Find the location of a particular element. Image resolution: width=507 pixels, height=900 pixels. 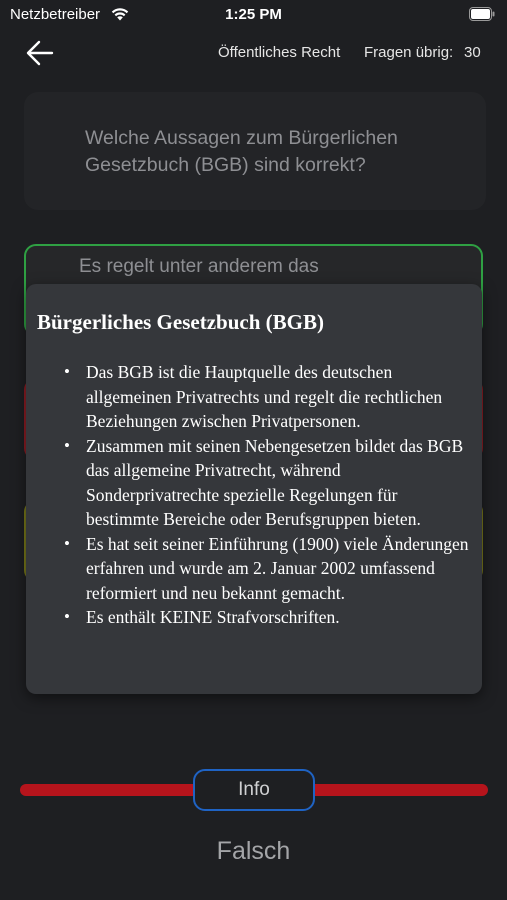

battery-icon is located at coordinates (482, 14).